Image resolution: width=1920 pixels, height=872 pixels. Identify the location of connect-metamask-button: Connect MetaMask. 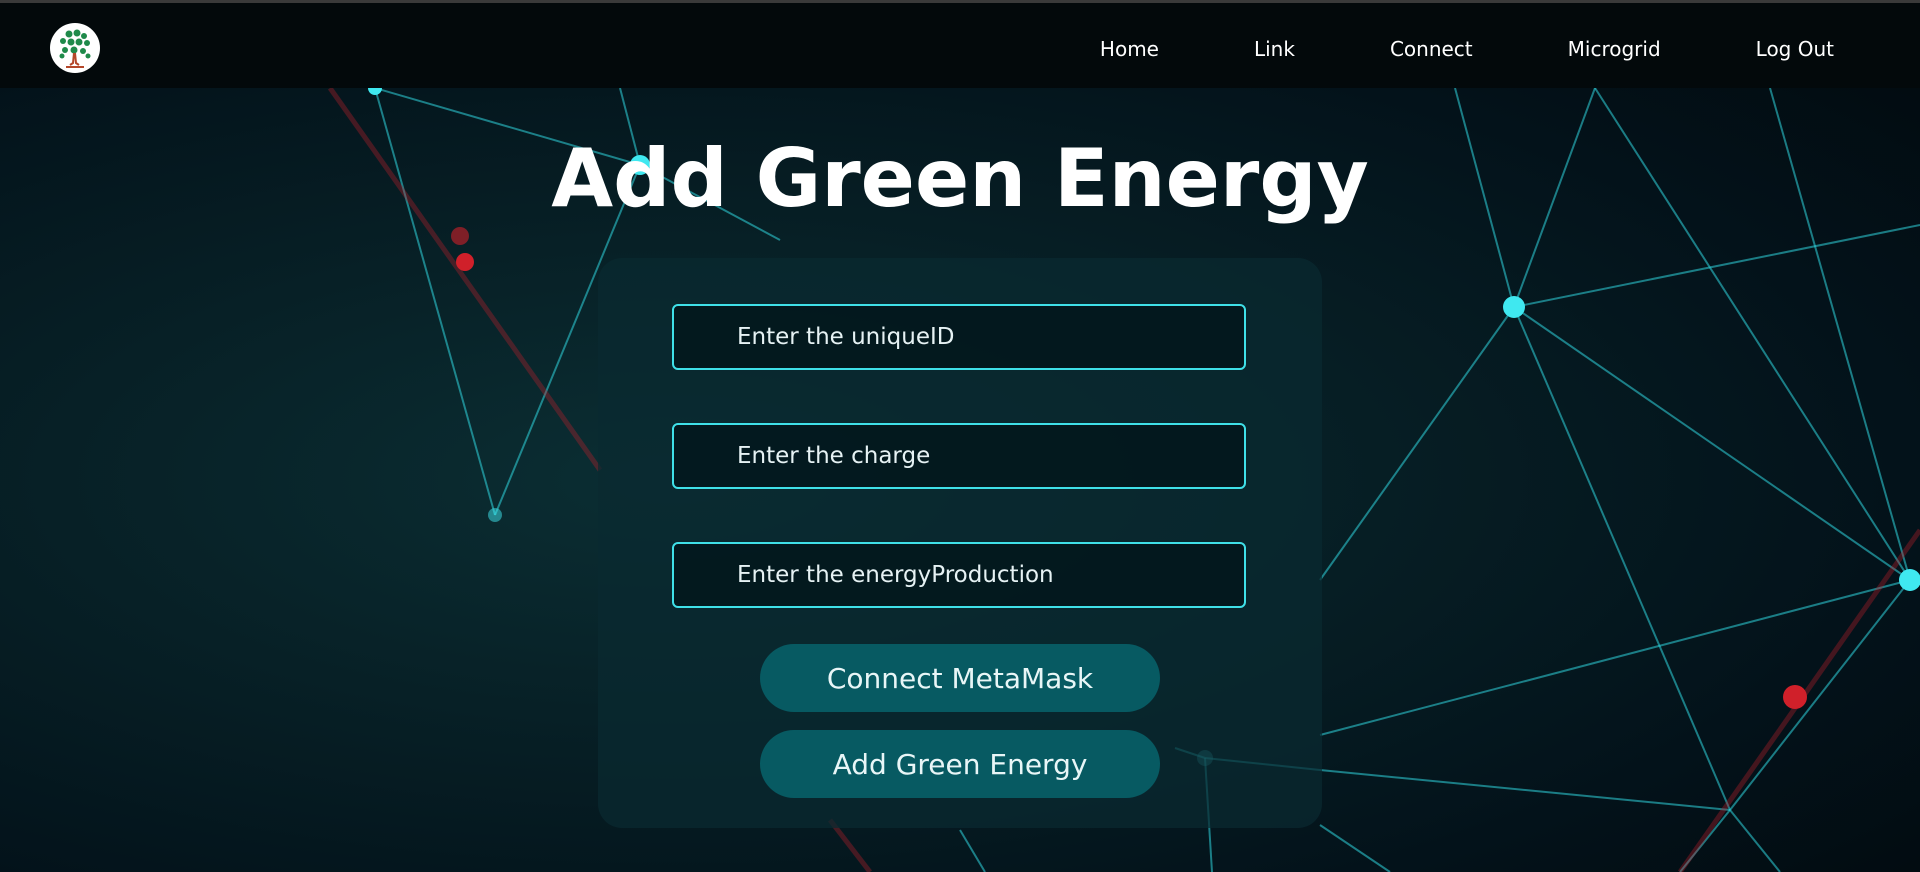
(960, 678).